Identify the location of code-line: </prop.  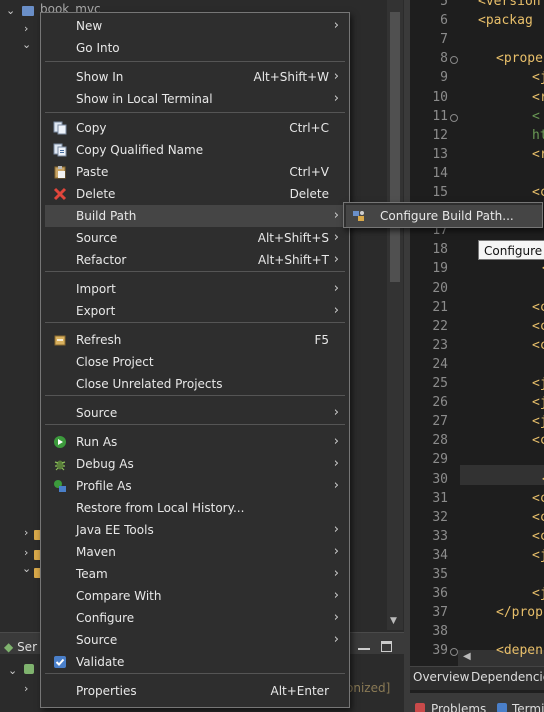
(519, 612).